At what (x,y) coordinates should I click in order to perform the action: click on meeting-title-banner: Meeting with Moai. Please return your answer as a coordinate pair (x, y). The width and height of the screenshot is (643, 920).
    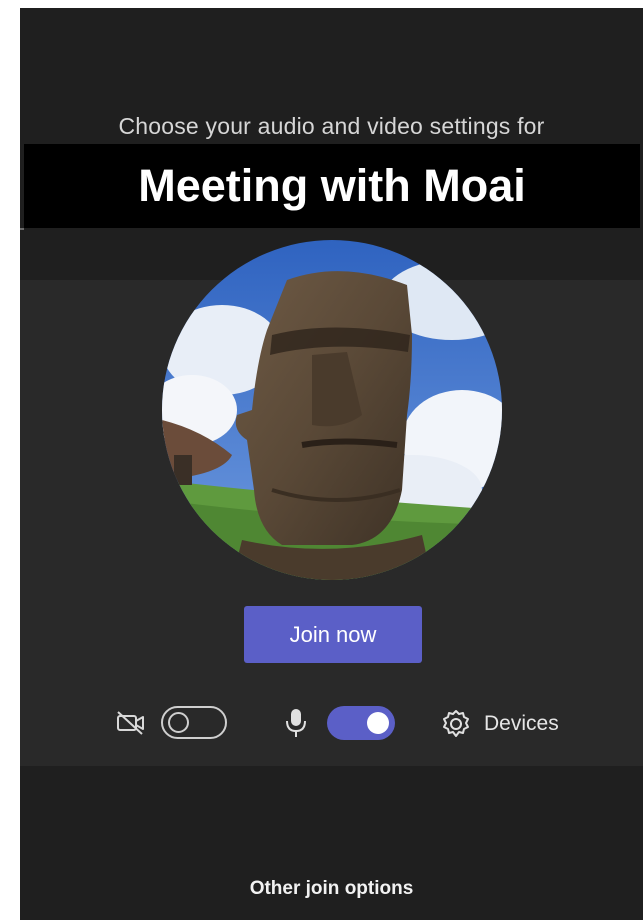
    Looking at the image, I should click on (332, 186).